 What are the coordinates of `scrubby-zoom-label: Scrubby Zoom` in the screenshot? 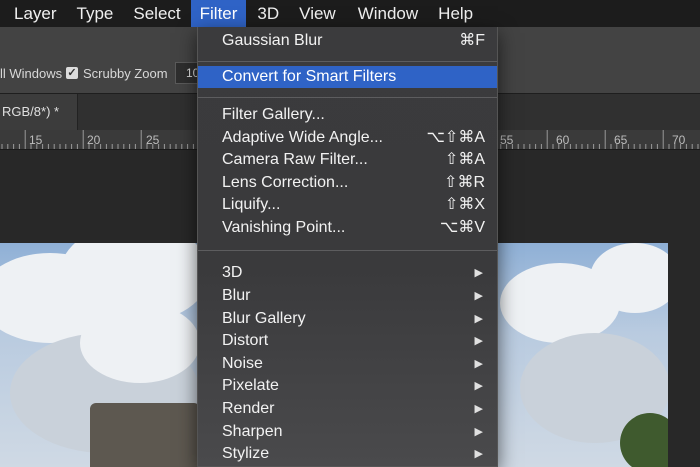 It's located at (125, 73).